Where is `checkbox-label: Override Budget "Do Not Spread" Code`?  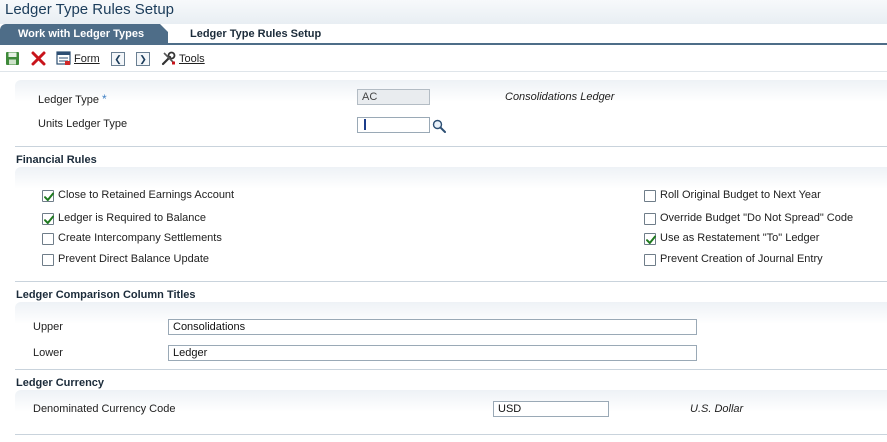
checkbox-label: Override Budget "Do Not Spread" Code is located at coordinates (757, 218).